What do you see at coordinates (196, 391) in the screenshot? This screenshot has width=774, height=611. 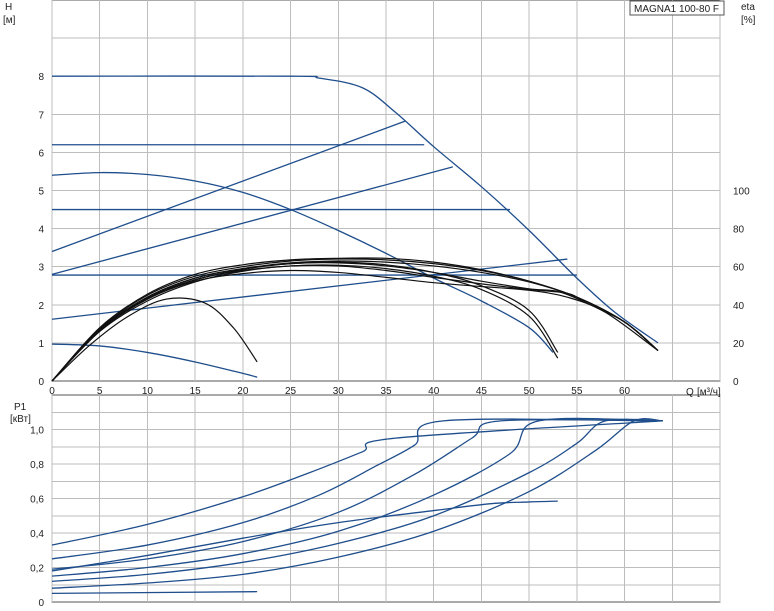 I see `x-tick-label: 15` at bounding box center [196, 391].